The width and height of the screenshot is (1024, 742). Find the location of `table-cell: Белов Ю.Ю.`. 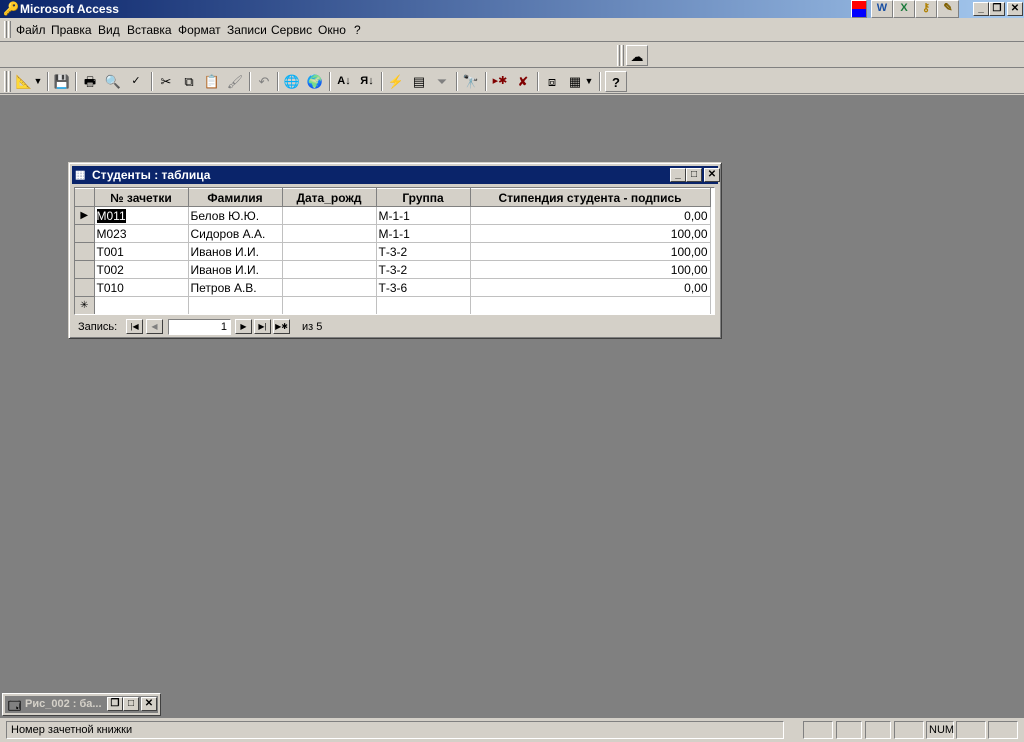

table-cell: Белов Ю.Ю. is located at coordinates (235, 215).